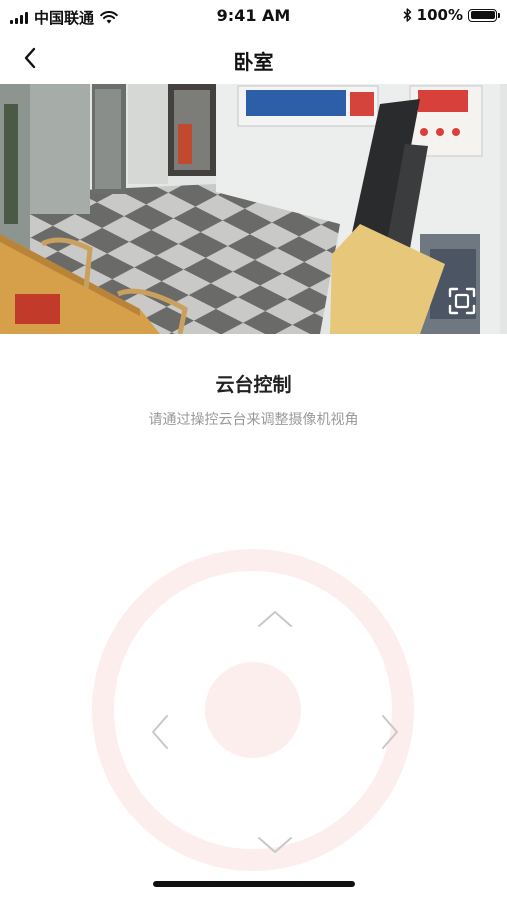  I want to click on battery-icon, so click(484, 15).